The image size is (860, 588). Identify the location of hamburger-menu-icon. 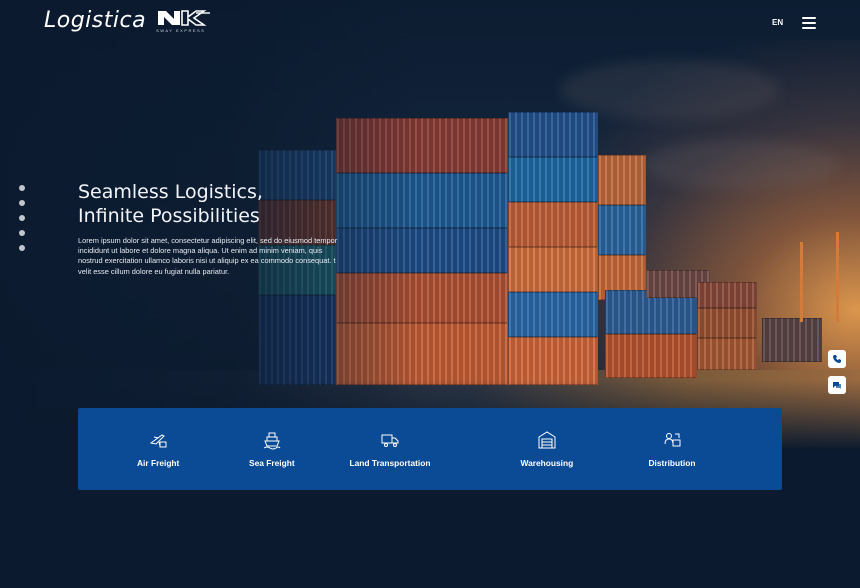
(809, 23).